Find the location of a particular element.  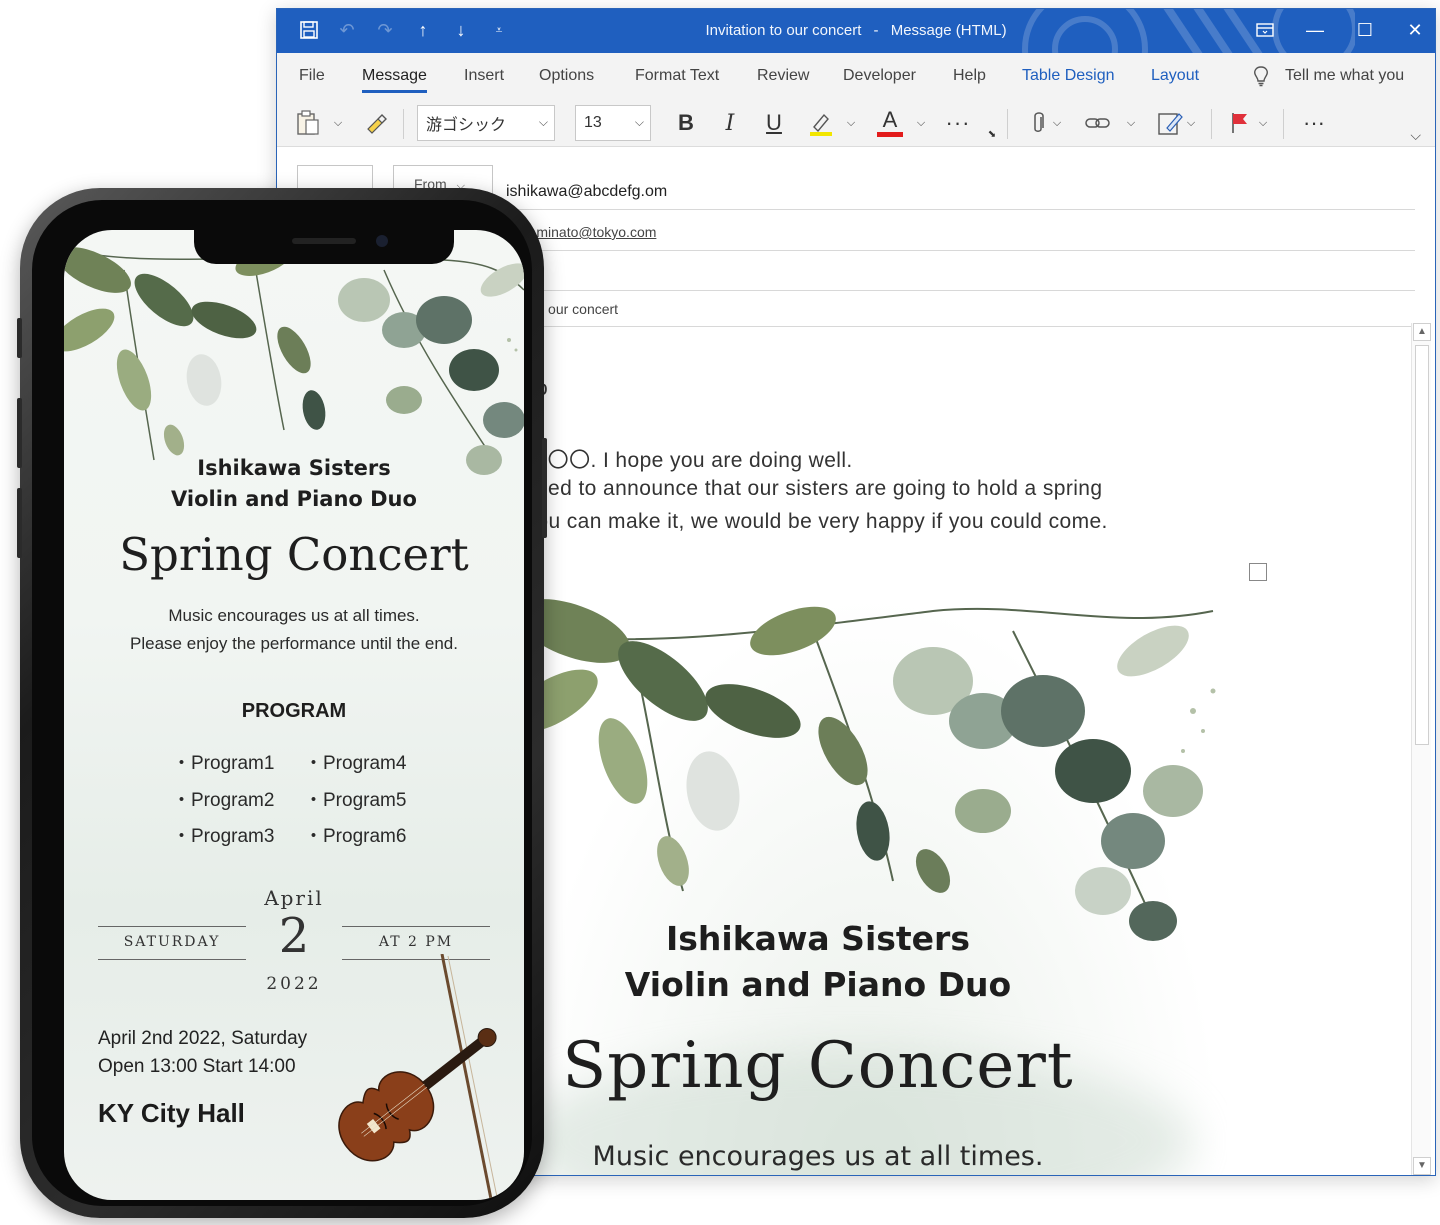

table-cell-handle is located at coordinates (1258, 572).